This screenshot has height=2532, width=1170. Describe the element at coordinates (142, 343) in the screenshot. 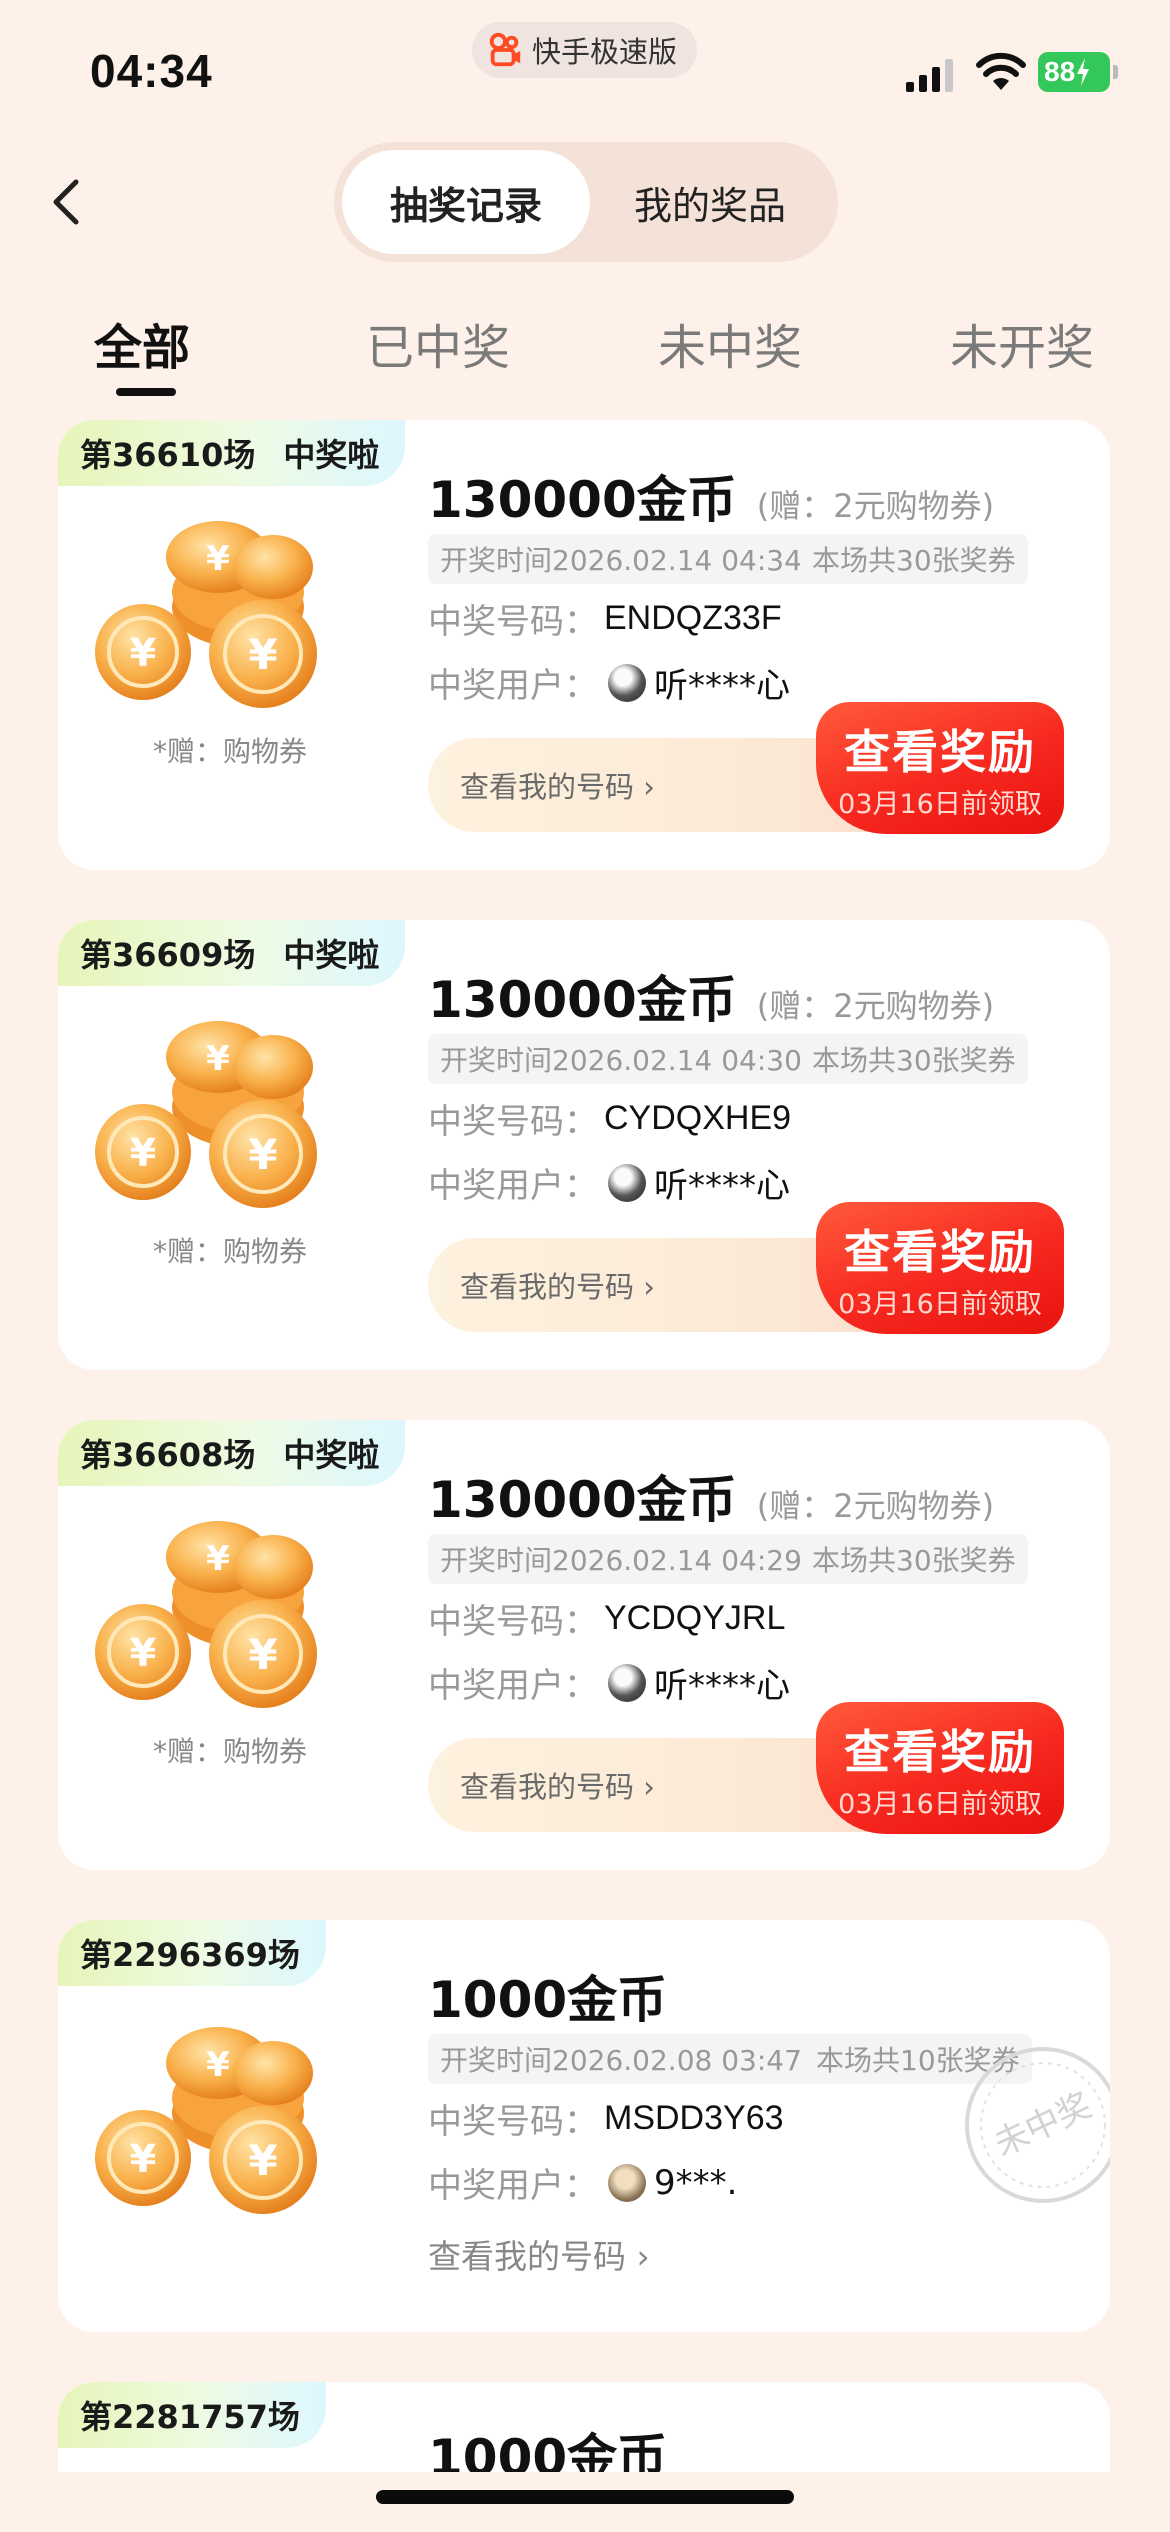

I see `filter-tab-all: 全部` at that location.